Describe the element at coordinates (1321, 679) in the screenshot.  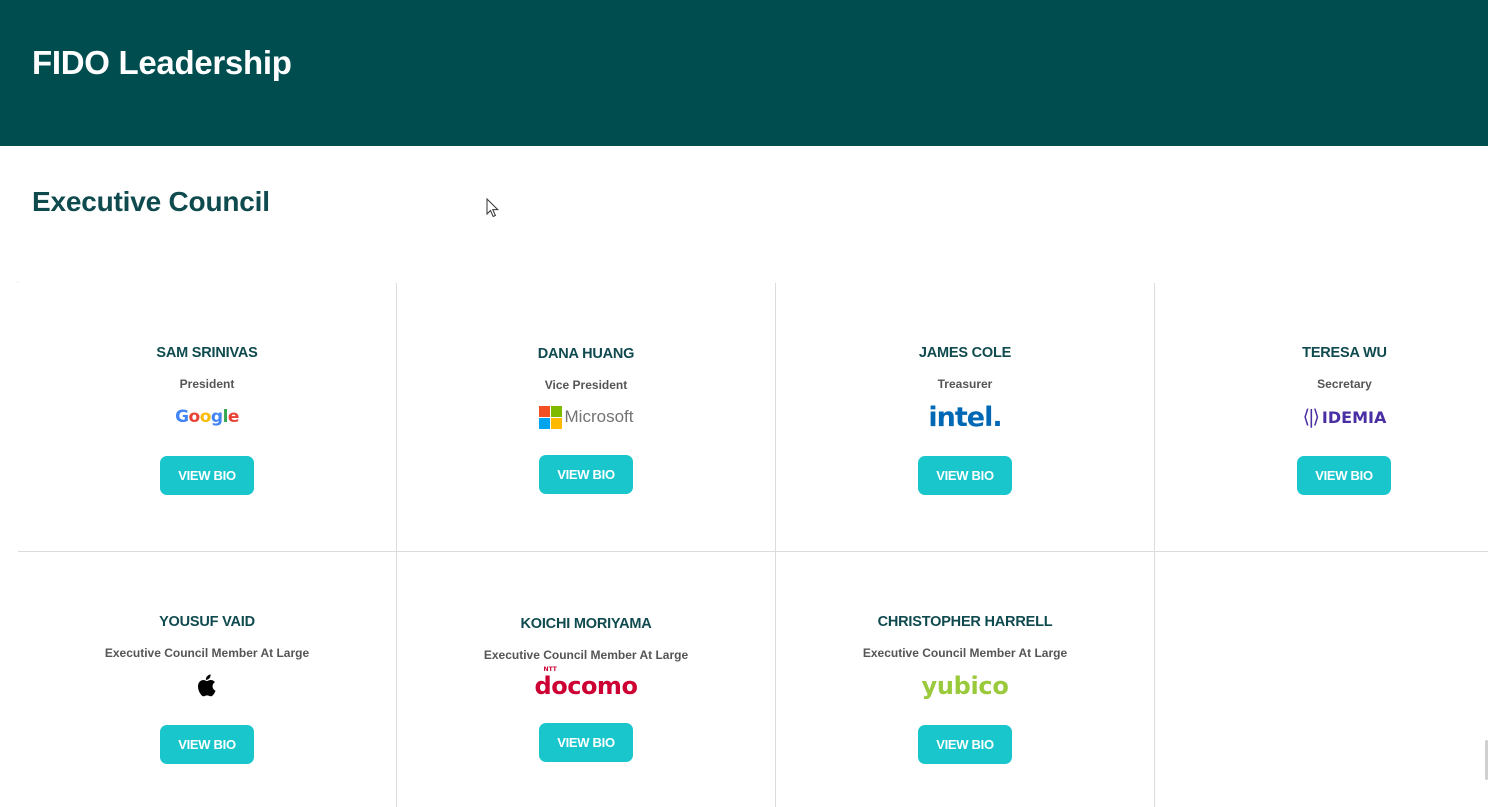
I see `empty-card` at that location.